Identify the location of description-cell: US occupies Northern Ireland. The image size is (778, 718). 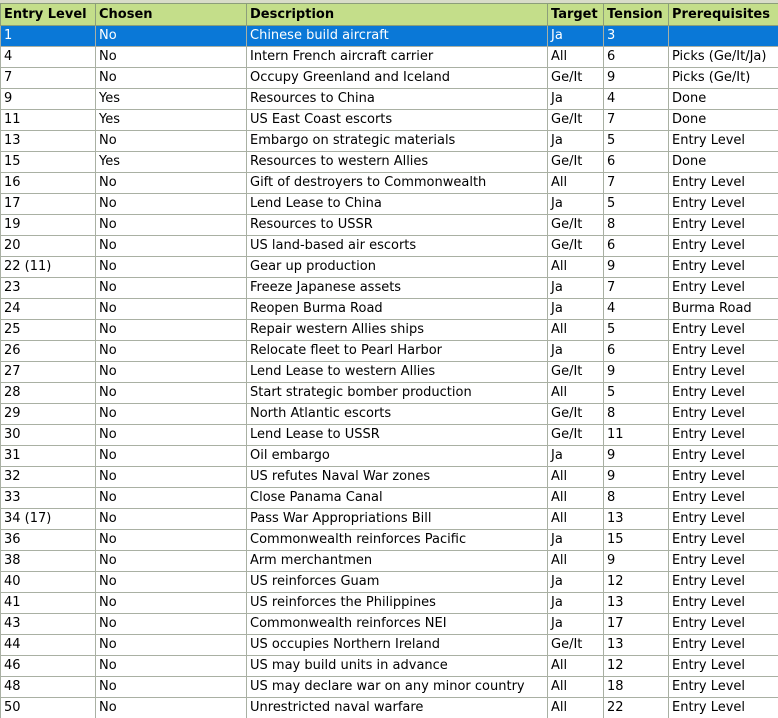
(397, 645).